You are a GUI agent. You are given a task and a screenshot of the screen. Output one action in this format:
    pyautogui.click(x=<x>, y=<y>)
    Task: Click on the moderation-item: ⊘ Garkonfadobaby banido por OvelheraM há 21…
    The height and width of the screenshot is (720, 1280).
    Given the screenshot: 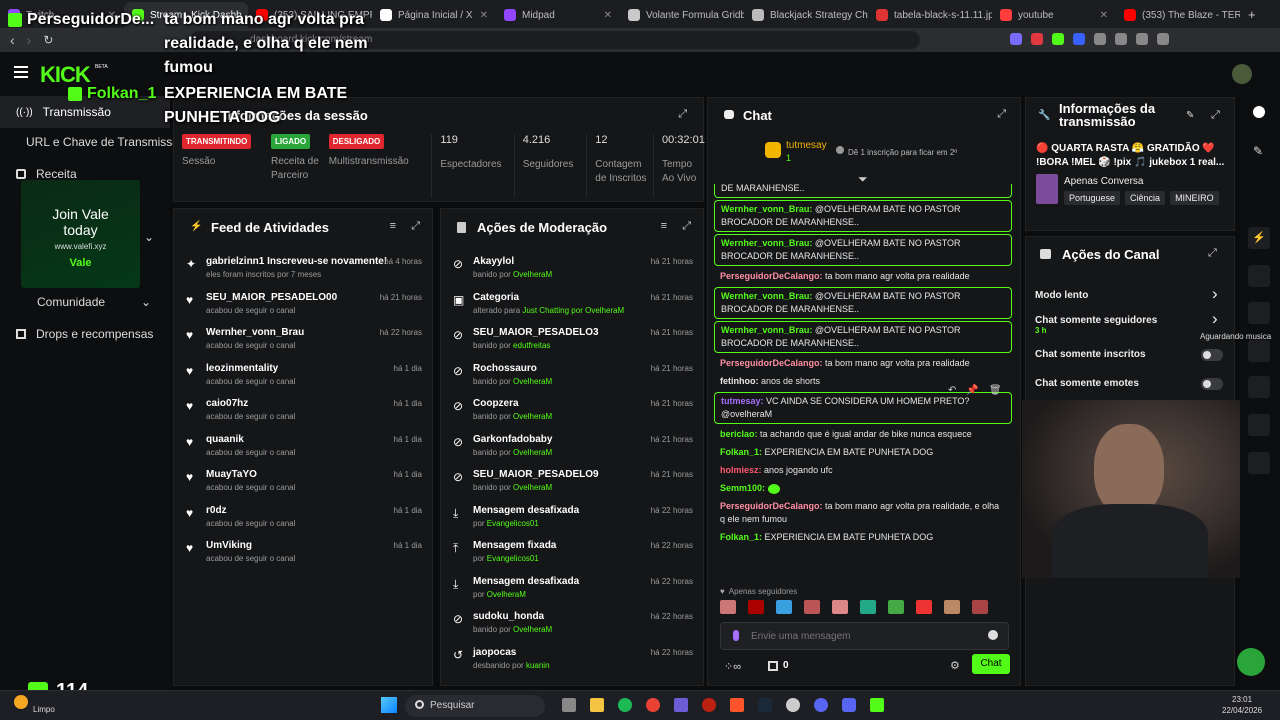 What is the action you would take?
    pyautogui.click(x=572, y=448)
    